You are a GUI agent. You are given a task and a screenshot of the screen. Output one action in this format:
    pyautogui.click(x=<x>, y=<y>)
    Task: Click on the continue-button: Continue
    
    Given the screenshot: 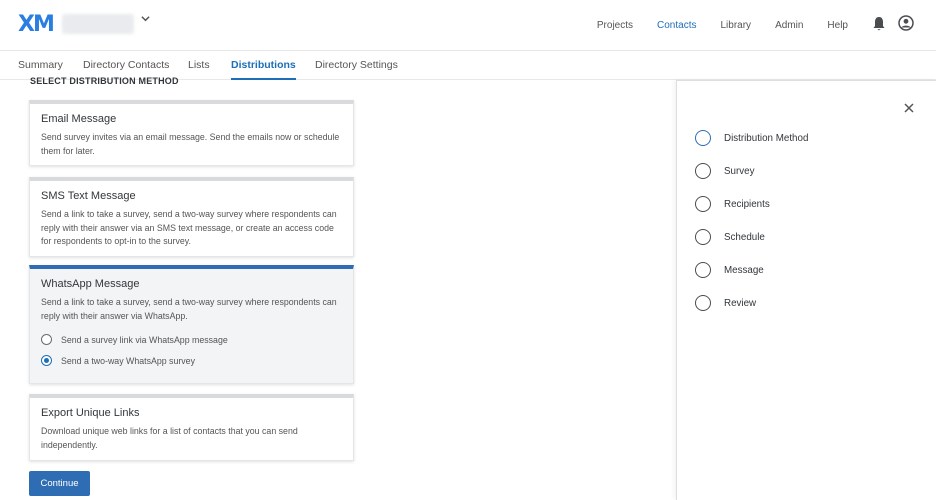 What is the action you would take?
    pyautogui.click(x=59, y=483)
    